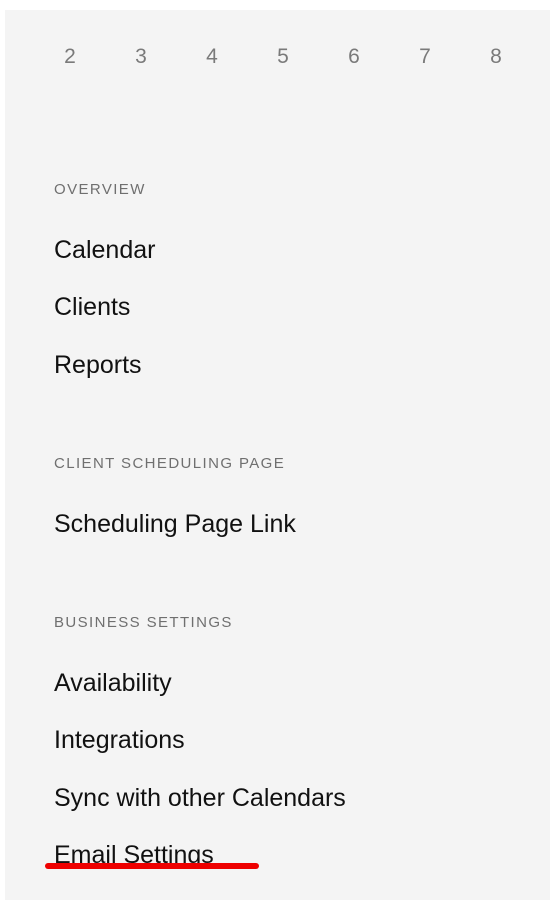  I want to click on date-day-3: 3, so click(141, 57).